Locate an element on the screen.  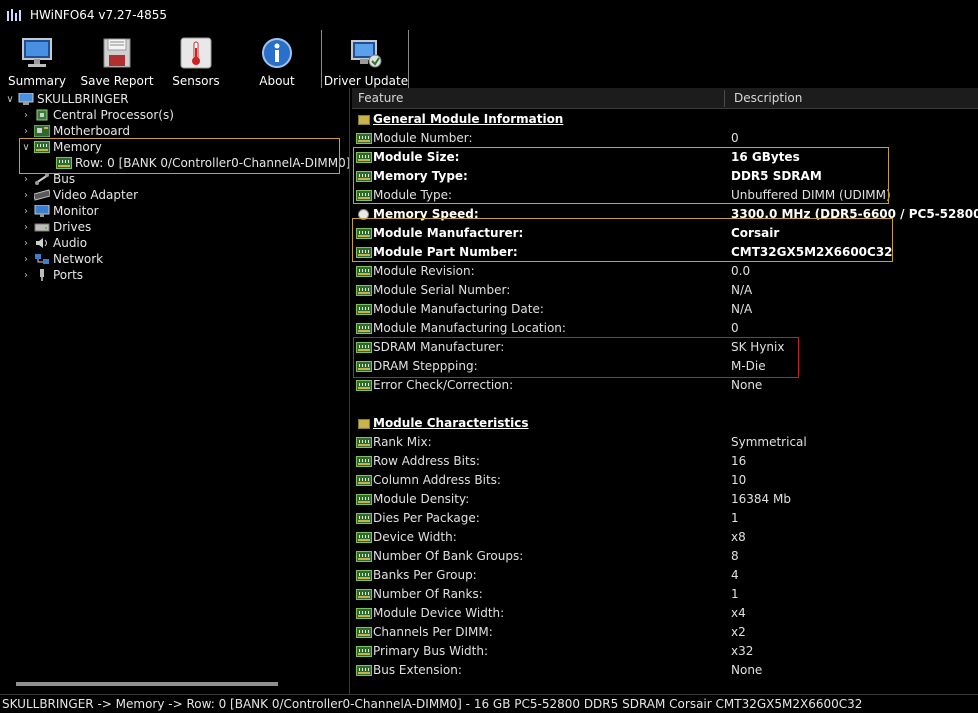
tree-item-drives: › Drives is located at coordinates (55, 227).